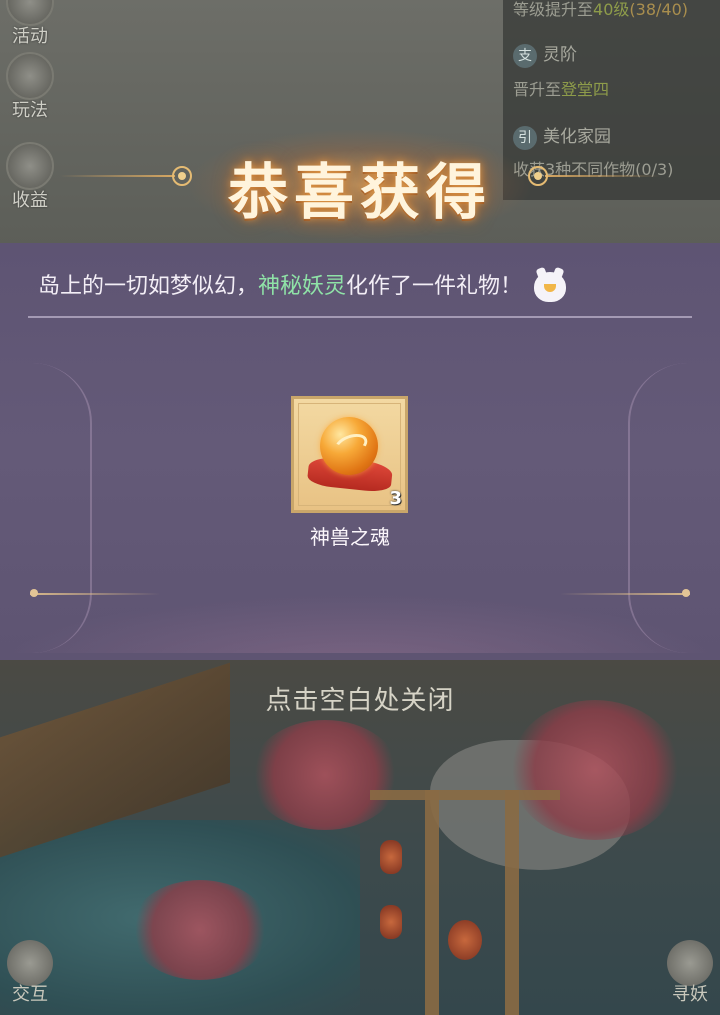  Describe the element at coordinates (30, 110) in the screenshot. I see `hud-gameplay-label: 玩法` at that location.